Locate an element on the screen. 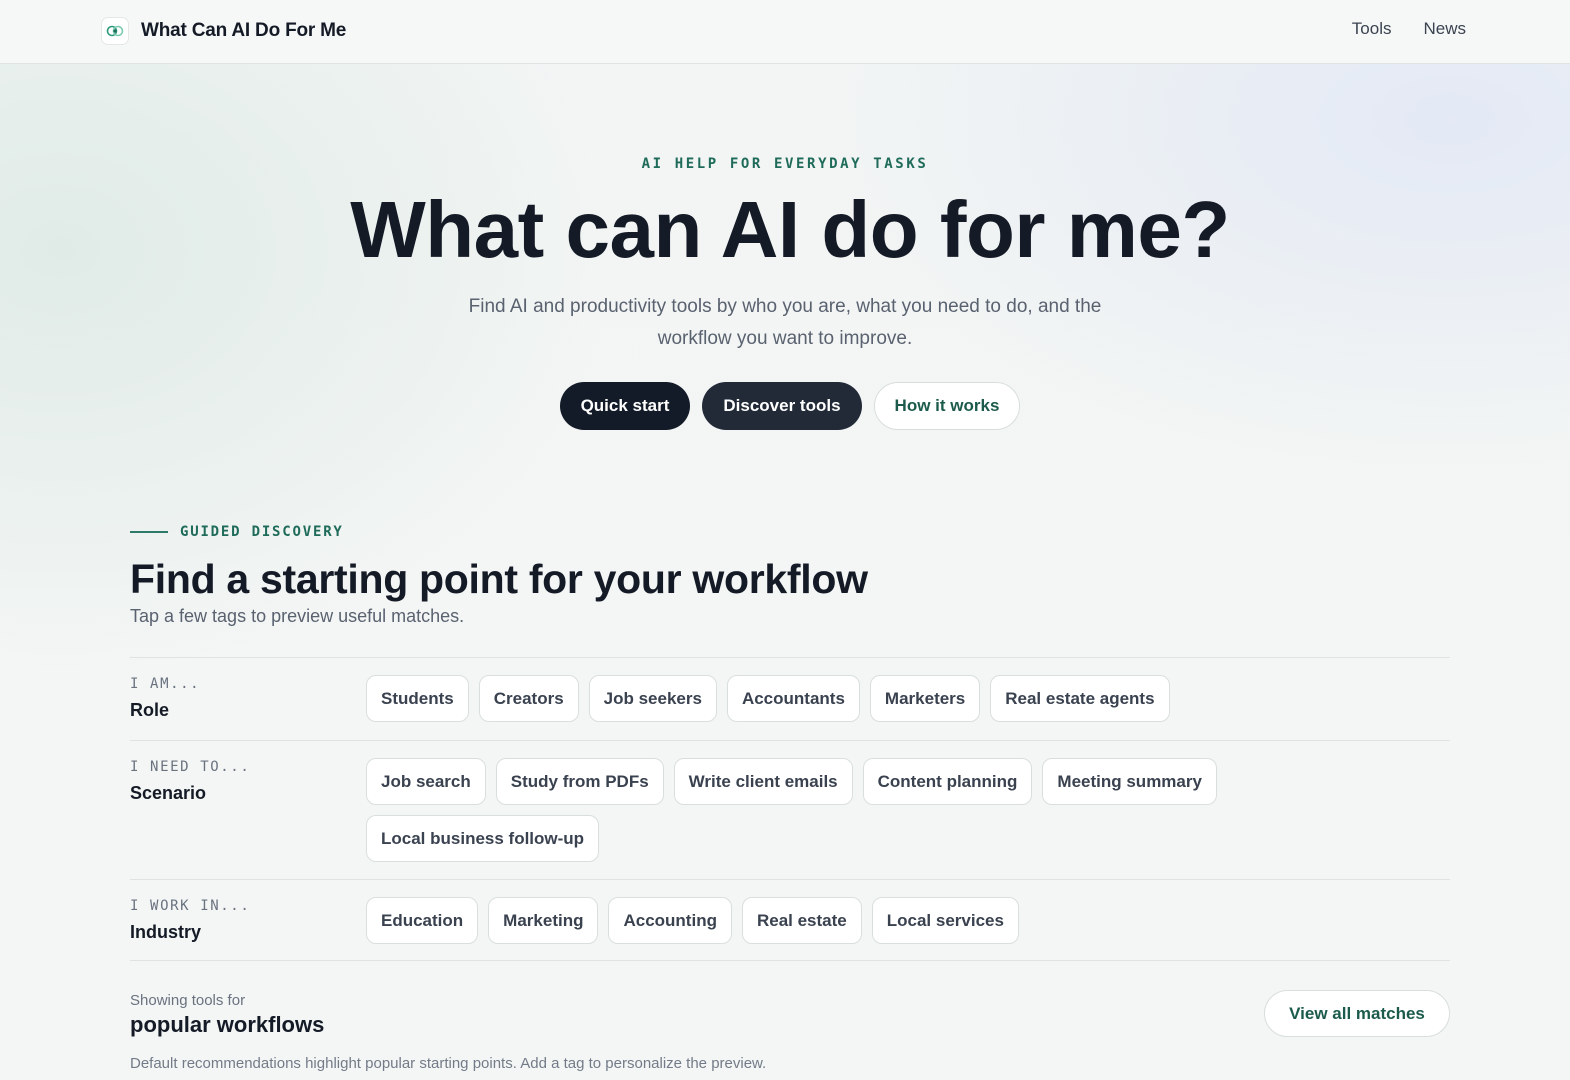 The height and width of the screenshot is (1080, 1570). chip-real-estate-agents: Real estate agents is located at coordinates (1080, 698).